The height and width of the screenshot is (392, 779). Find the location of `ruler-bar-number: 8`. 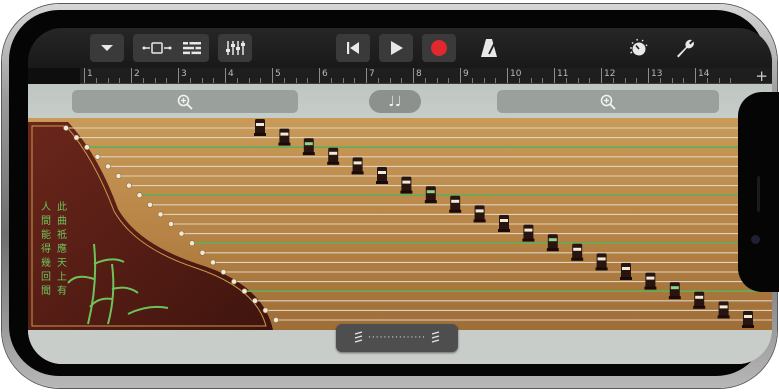

ruler-bar-number: 8 is located at coordinates (419, 74).